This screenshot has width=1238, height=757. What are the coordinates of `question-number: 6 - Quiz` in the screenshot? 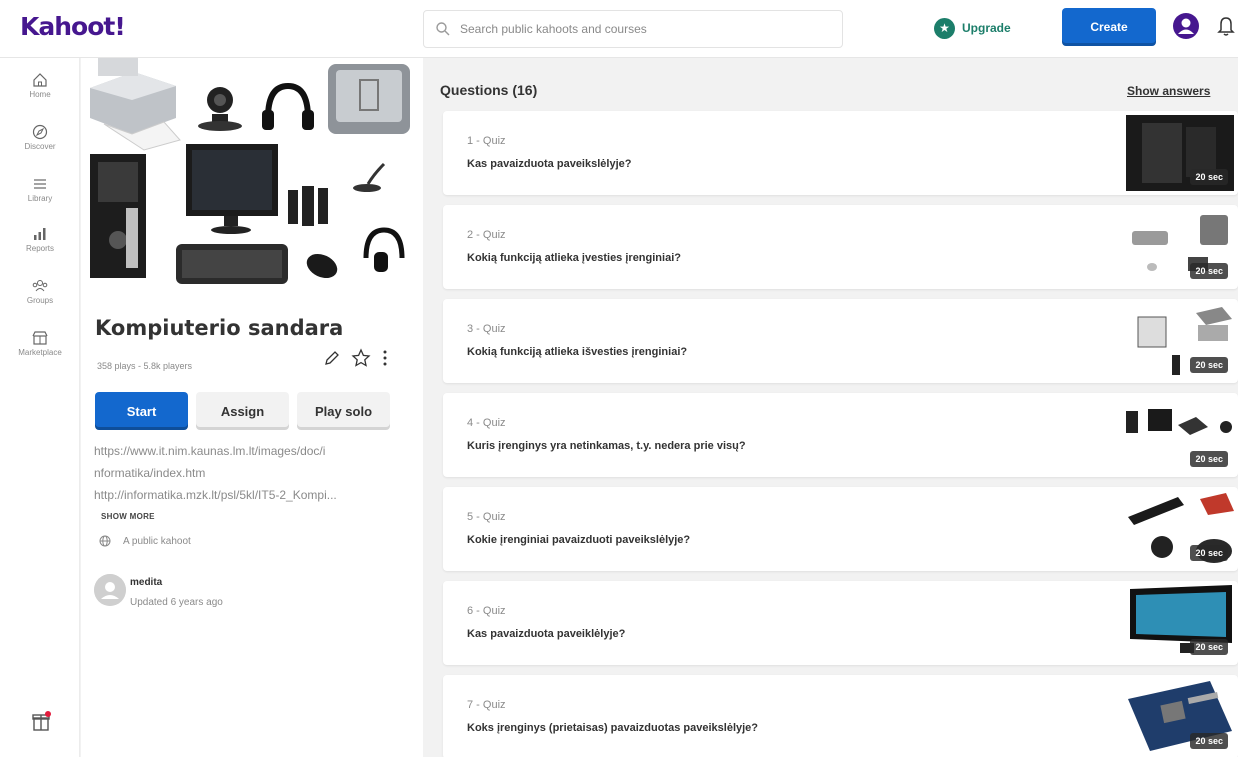 It's located at (486, 611).